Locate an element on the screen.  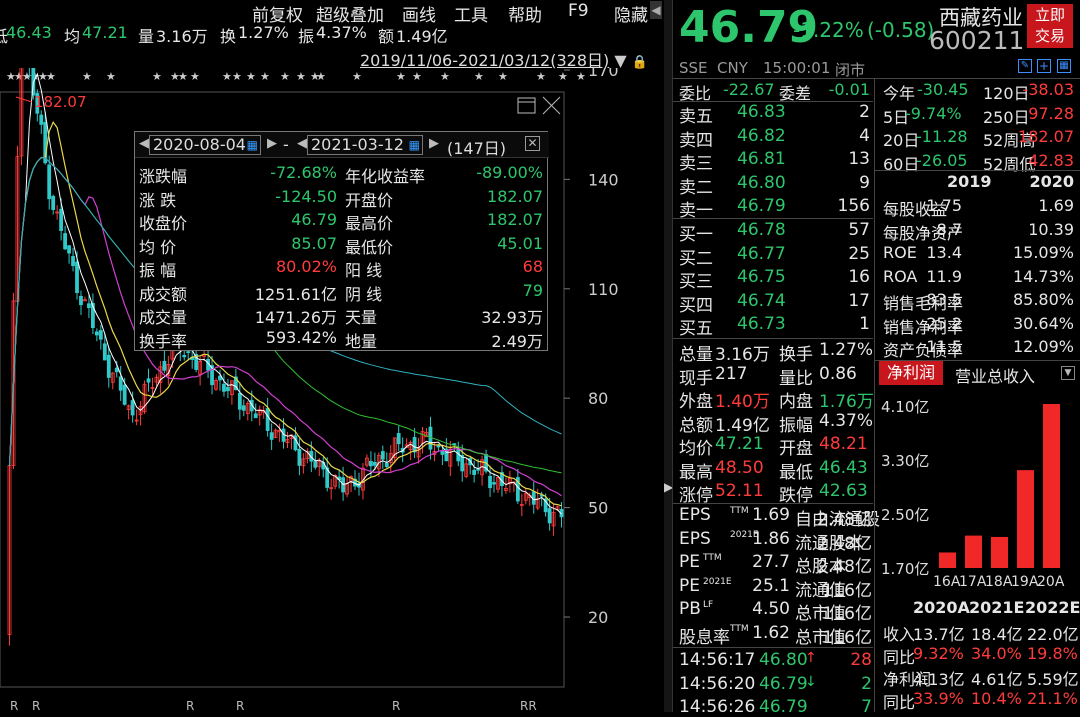
bar is located at coordinates (947, 560).